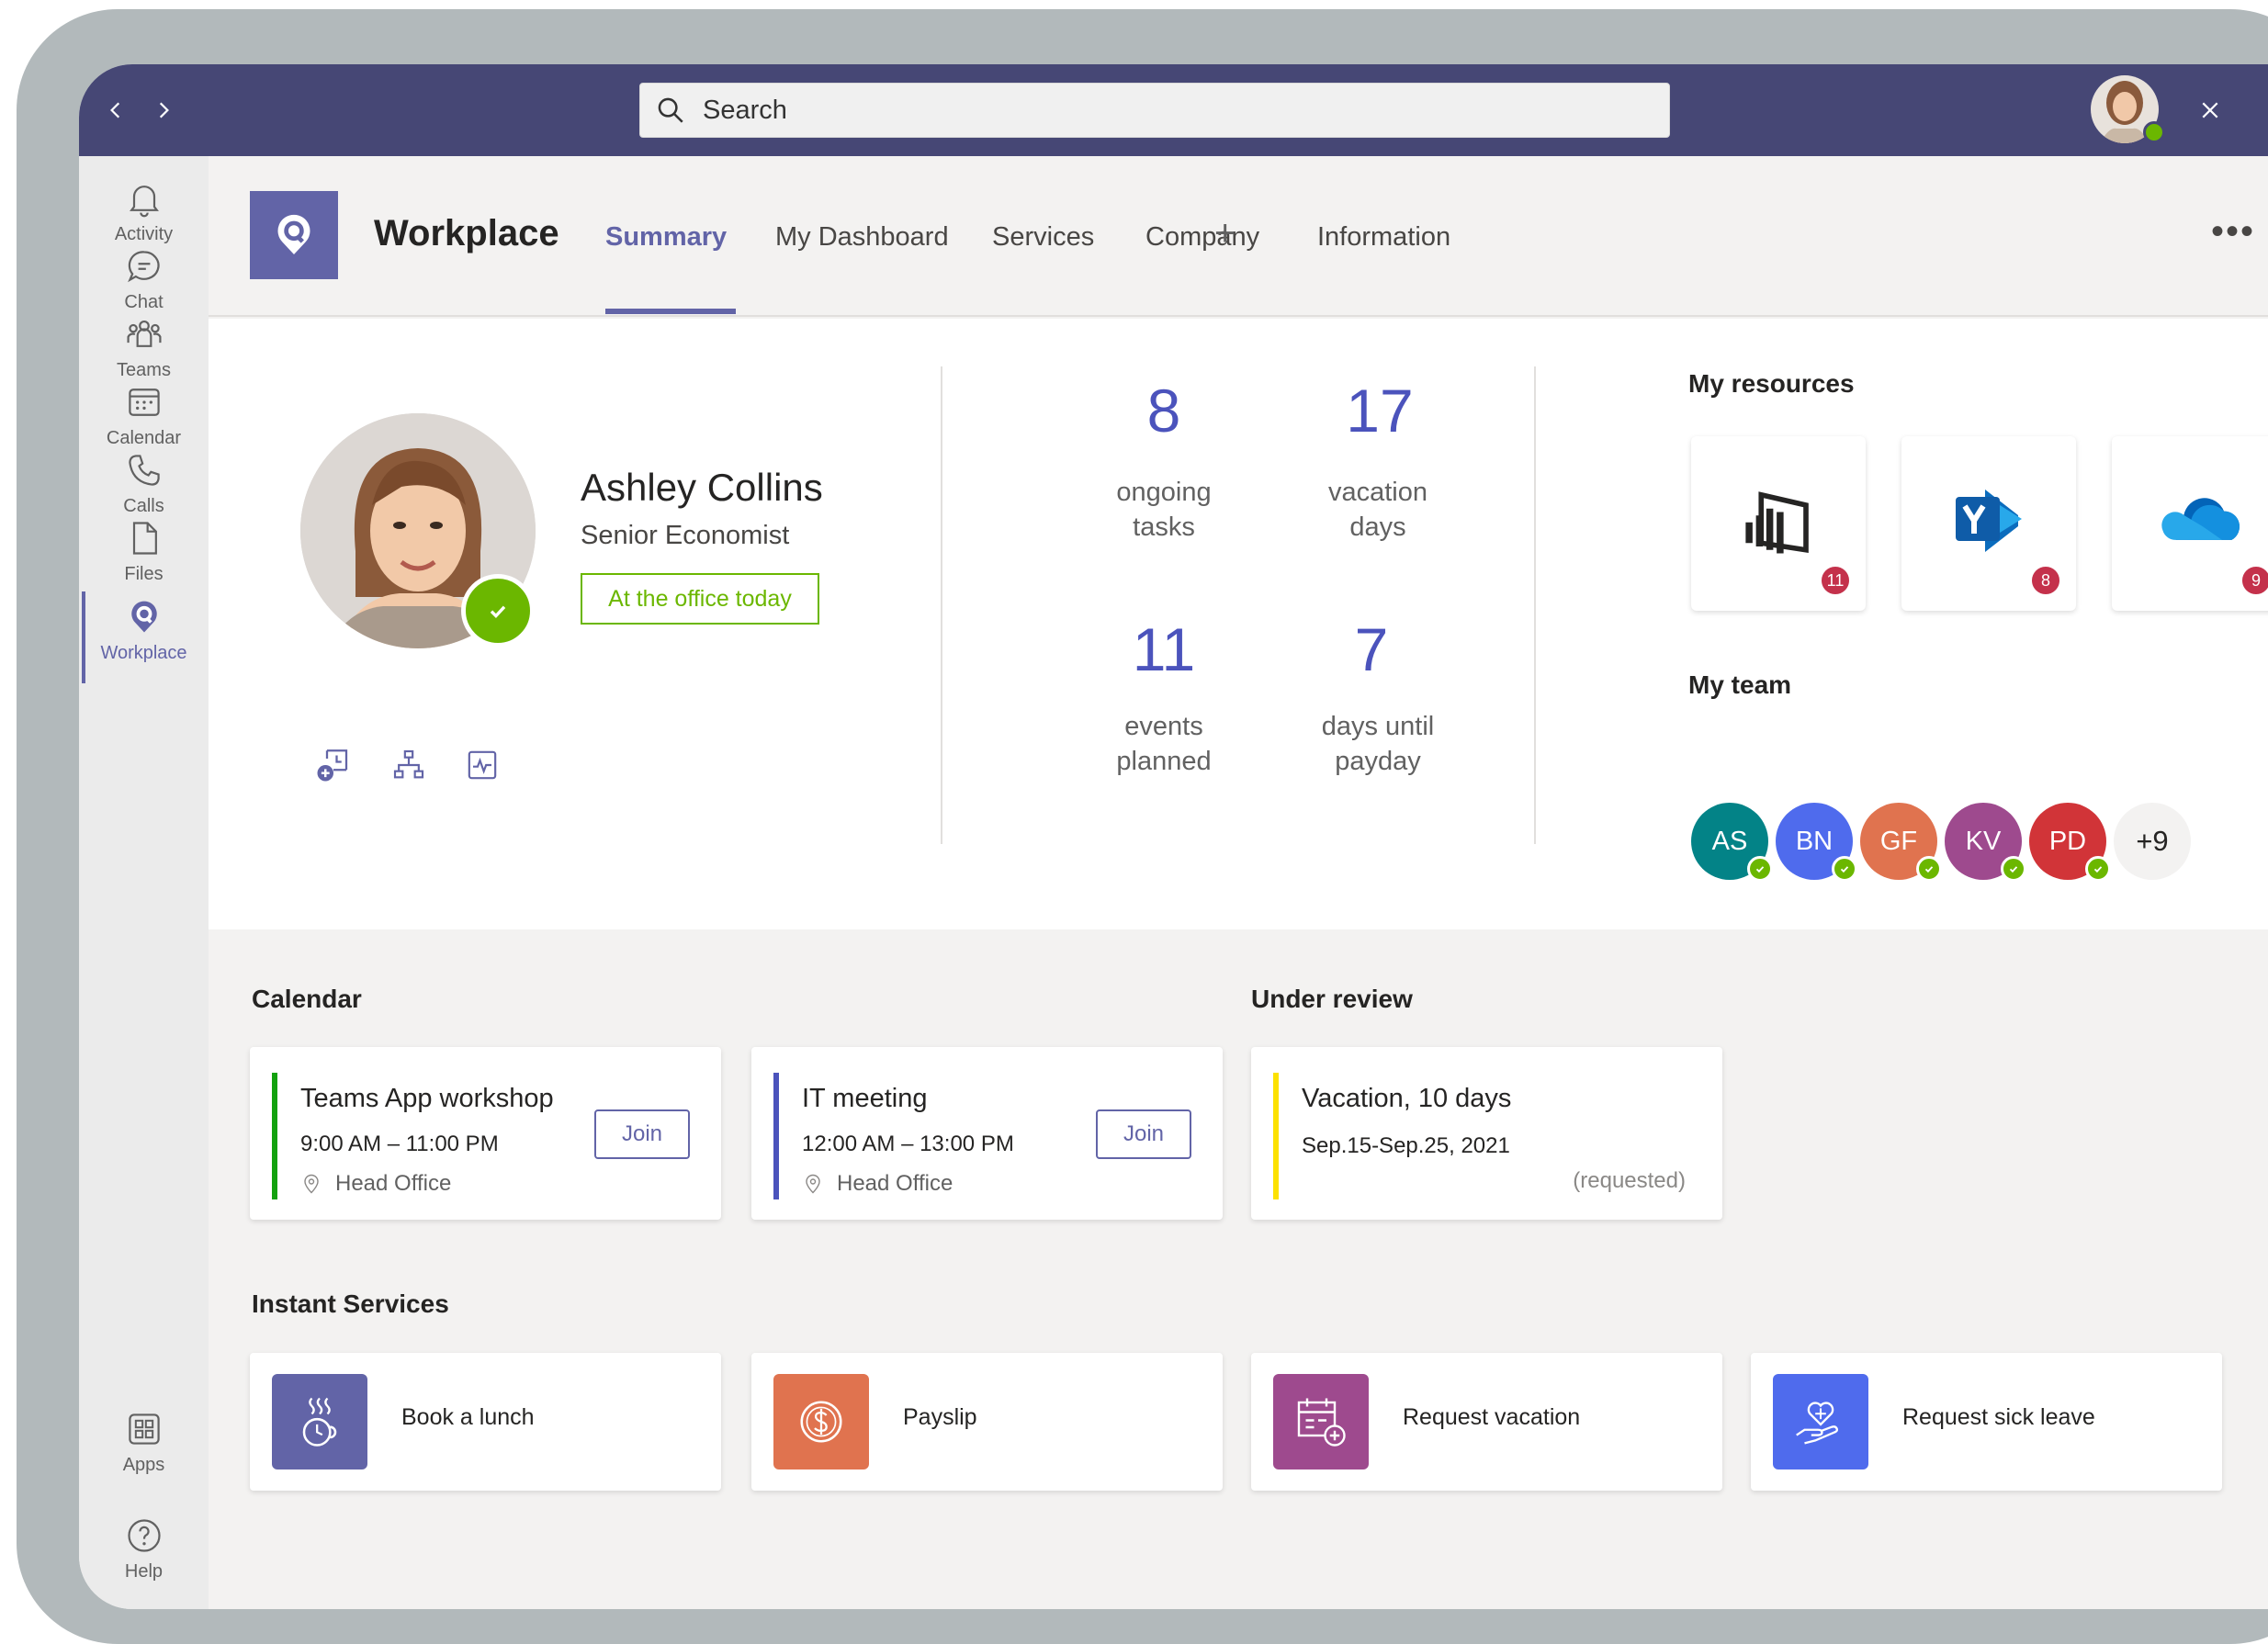  Describe the element at coordinates (1163, 411) in the screenshot. I see `stat-value: 8` at that location.